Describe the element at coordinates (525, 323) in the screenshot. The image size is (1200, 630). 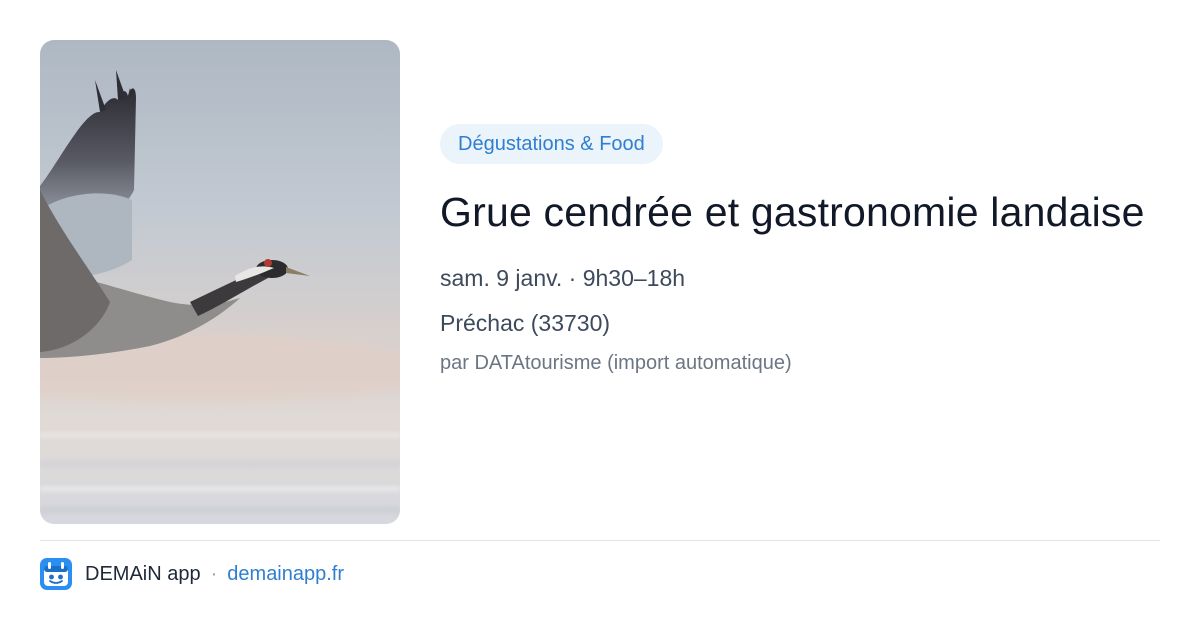
I see `event-location: Préchac (33730)` at that location.